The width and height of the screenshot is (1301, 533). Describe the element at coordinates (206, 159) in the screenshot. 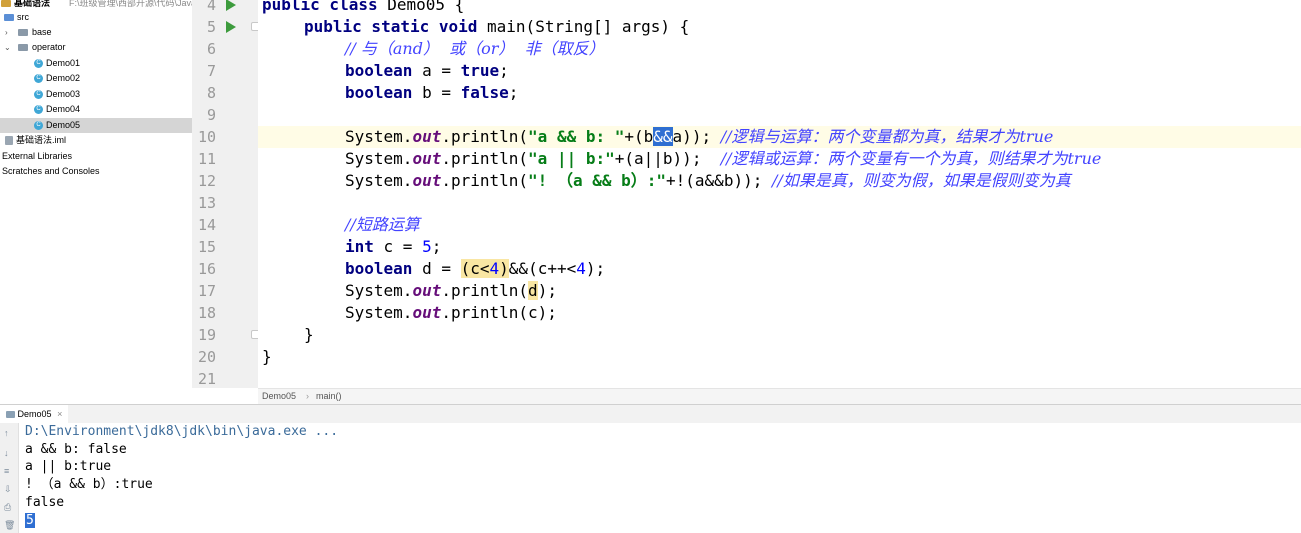

I see `line-number: 11` at that location.